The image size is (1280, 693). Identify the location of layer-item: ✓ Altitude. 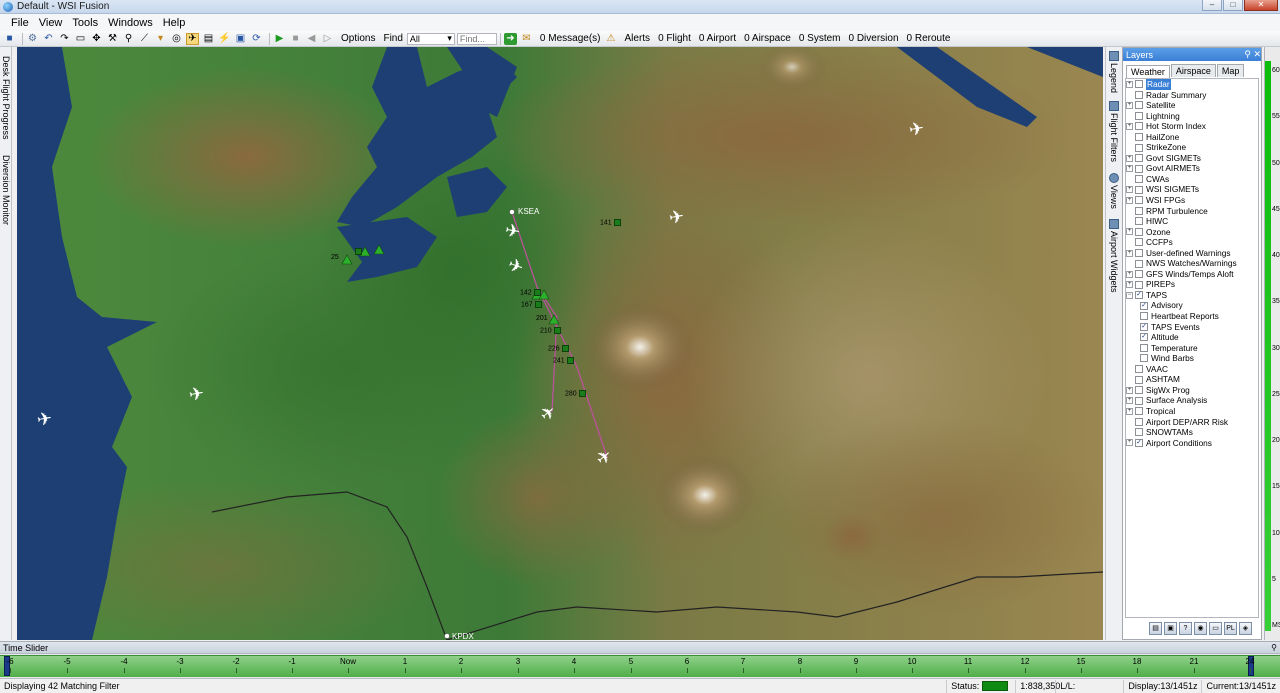
(1192, 337).